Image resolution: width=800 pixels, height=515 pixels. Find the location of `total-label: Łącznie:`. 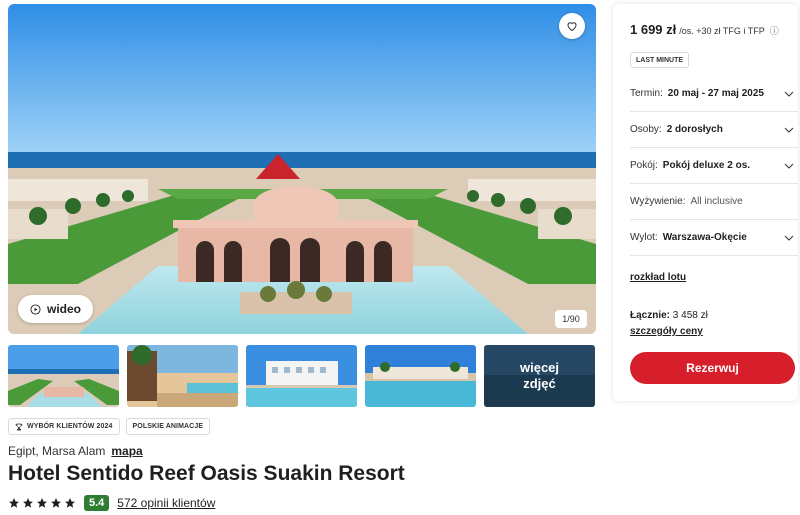

total-label: Łącznie: is located at coordinates (650, 315).